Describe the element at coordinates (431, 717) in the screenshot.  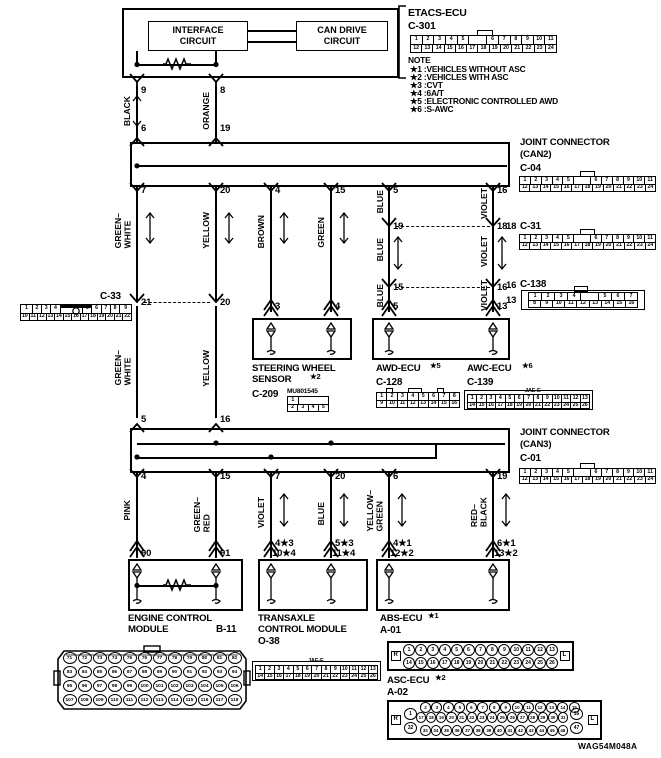
I see `pin: 18` at that location.